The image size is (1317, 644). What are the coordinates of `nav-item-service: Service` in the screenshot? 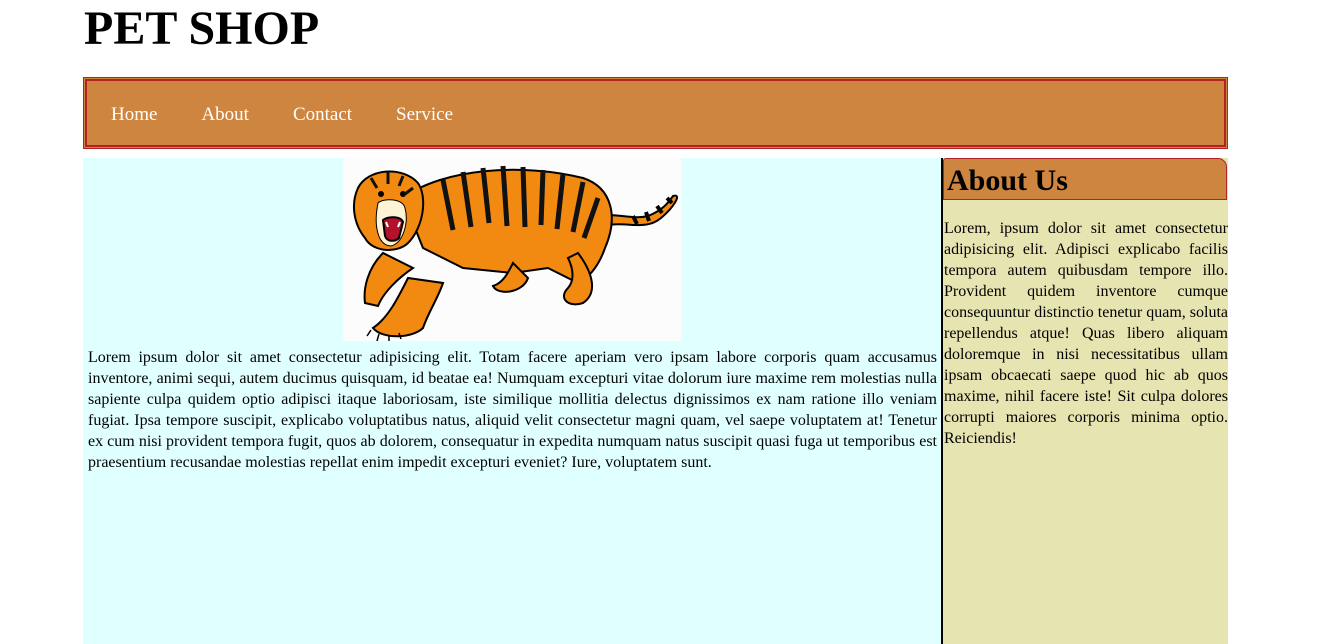 It's located at (446, 115).